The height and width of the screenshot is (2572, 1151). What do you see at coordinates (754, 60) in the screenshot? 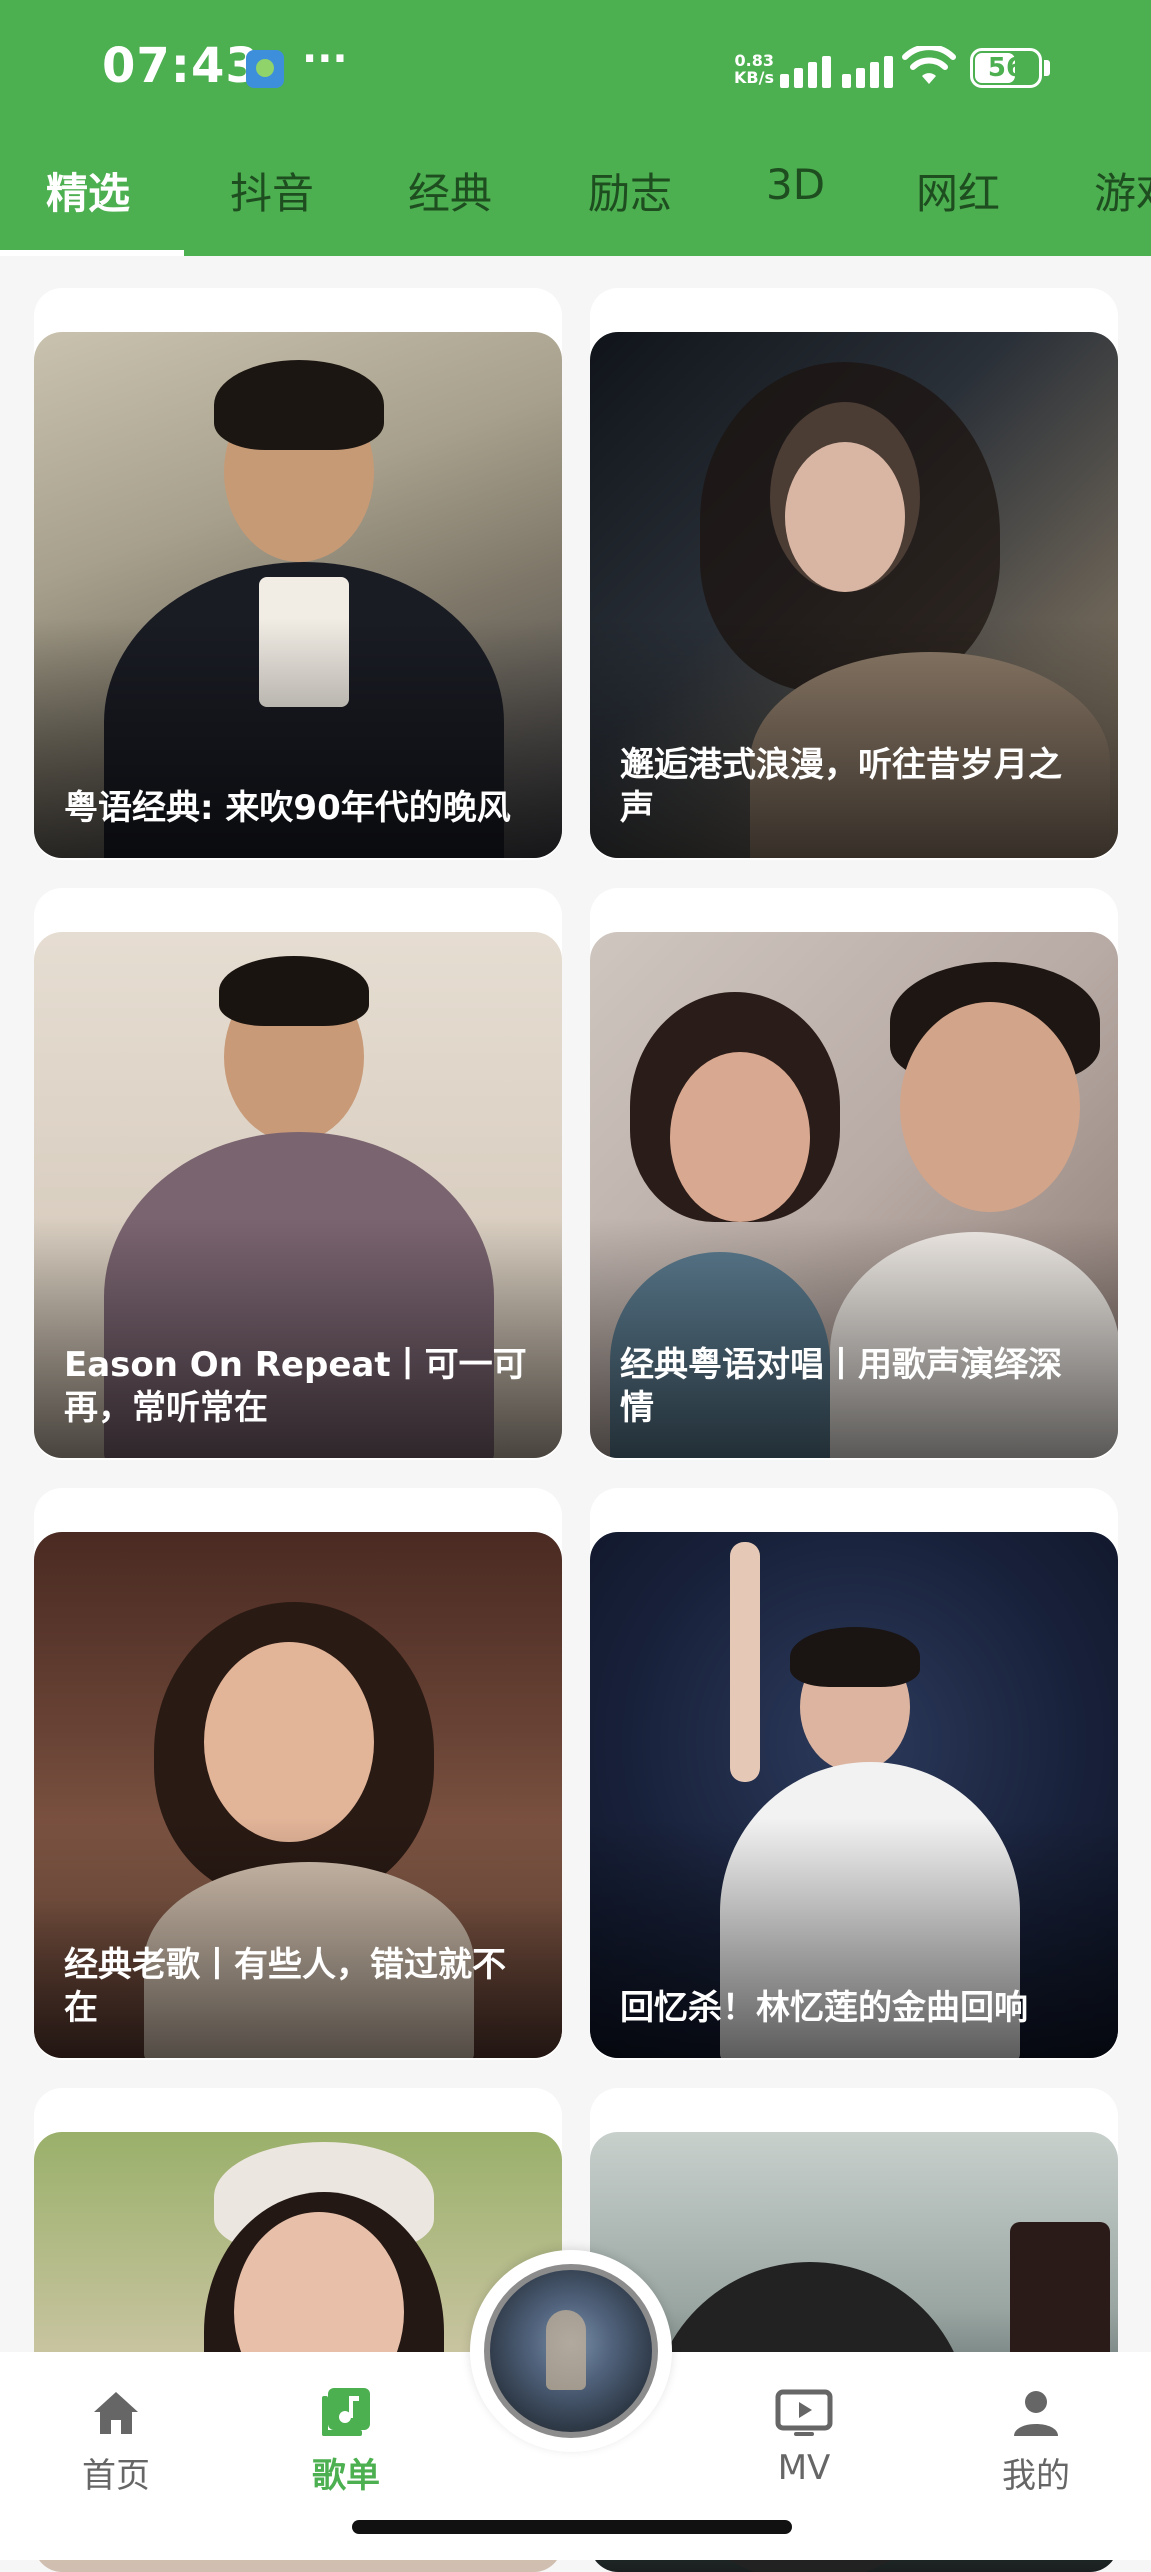
I see `network-speed-value: 0.83` at bounding box center [754, 60].